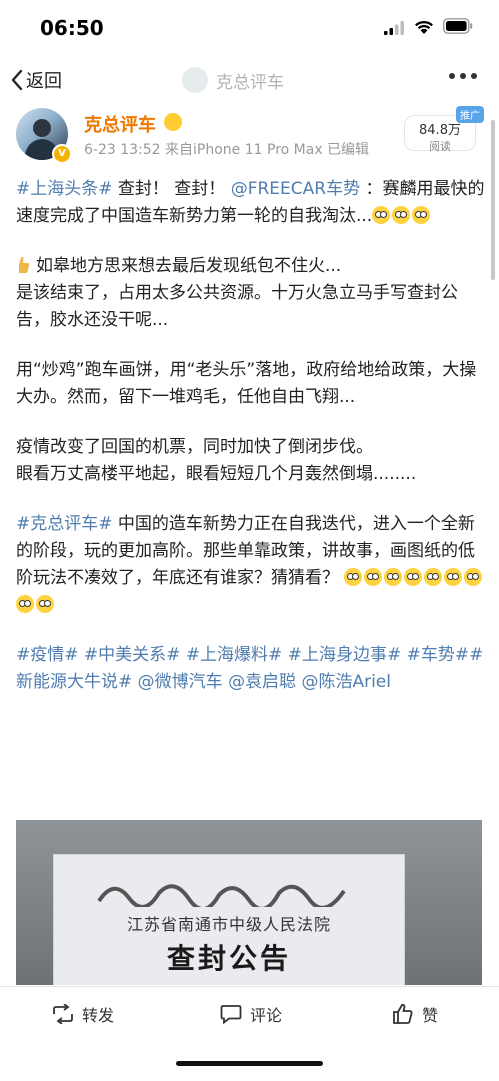 Image resolution: width=499 pixels, height=1081 pixels. What do you see at coordinates (64, 189) in the screenshot?
I see `hashtag-link: #上海头条#` at bounding box center [64, 189].